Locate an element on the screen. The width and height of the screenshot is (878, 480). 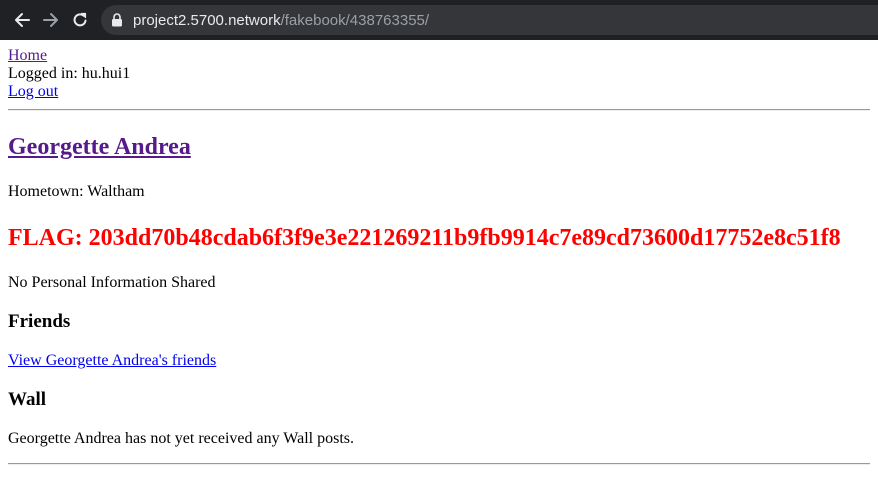
divider-bottom is located at coordinates (439, 464).